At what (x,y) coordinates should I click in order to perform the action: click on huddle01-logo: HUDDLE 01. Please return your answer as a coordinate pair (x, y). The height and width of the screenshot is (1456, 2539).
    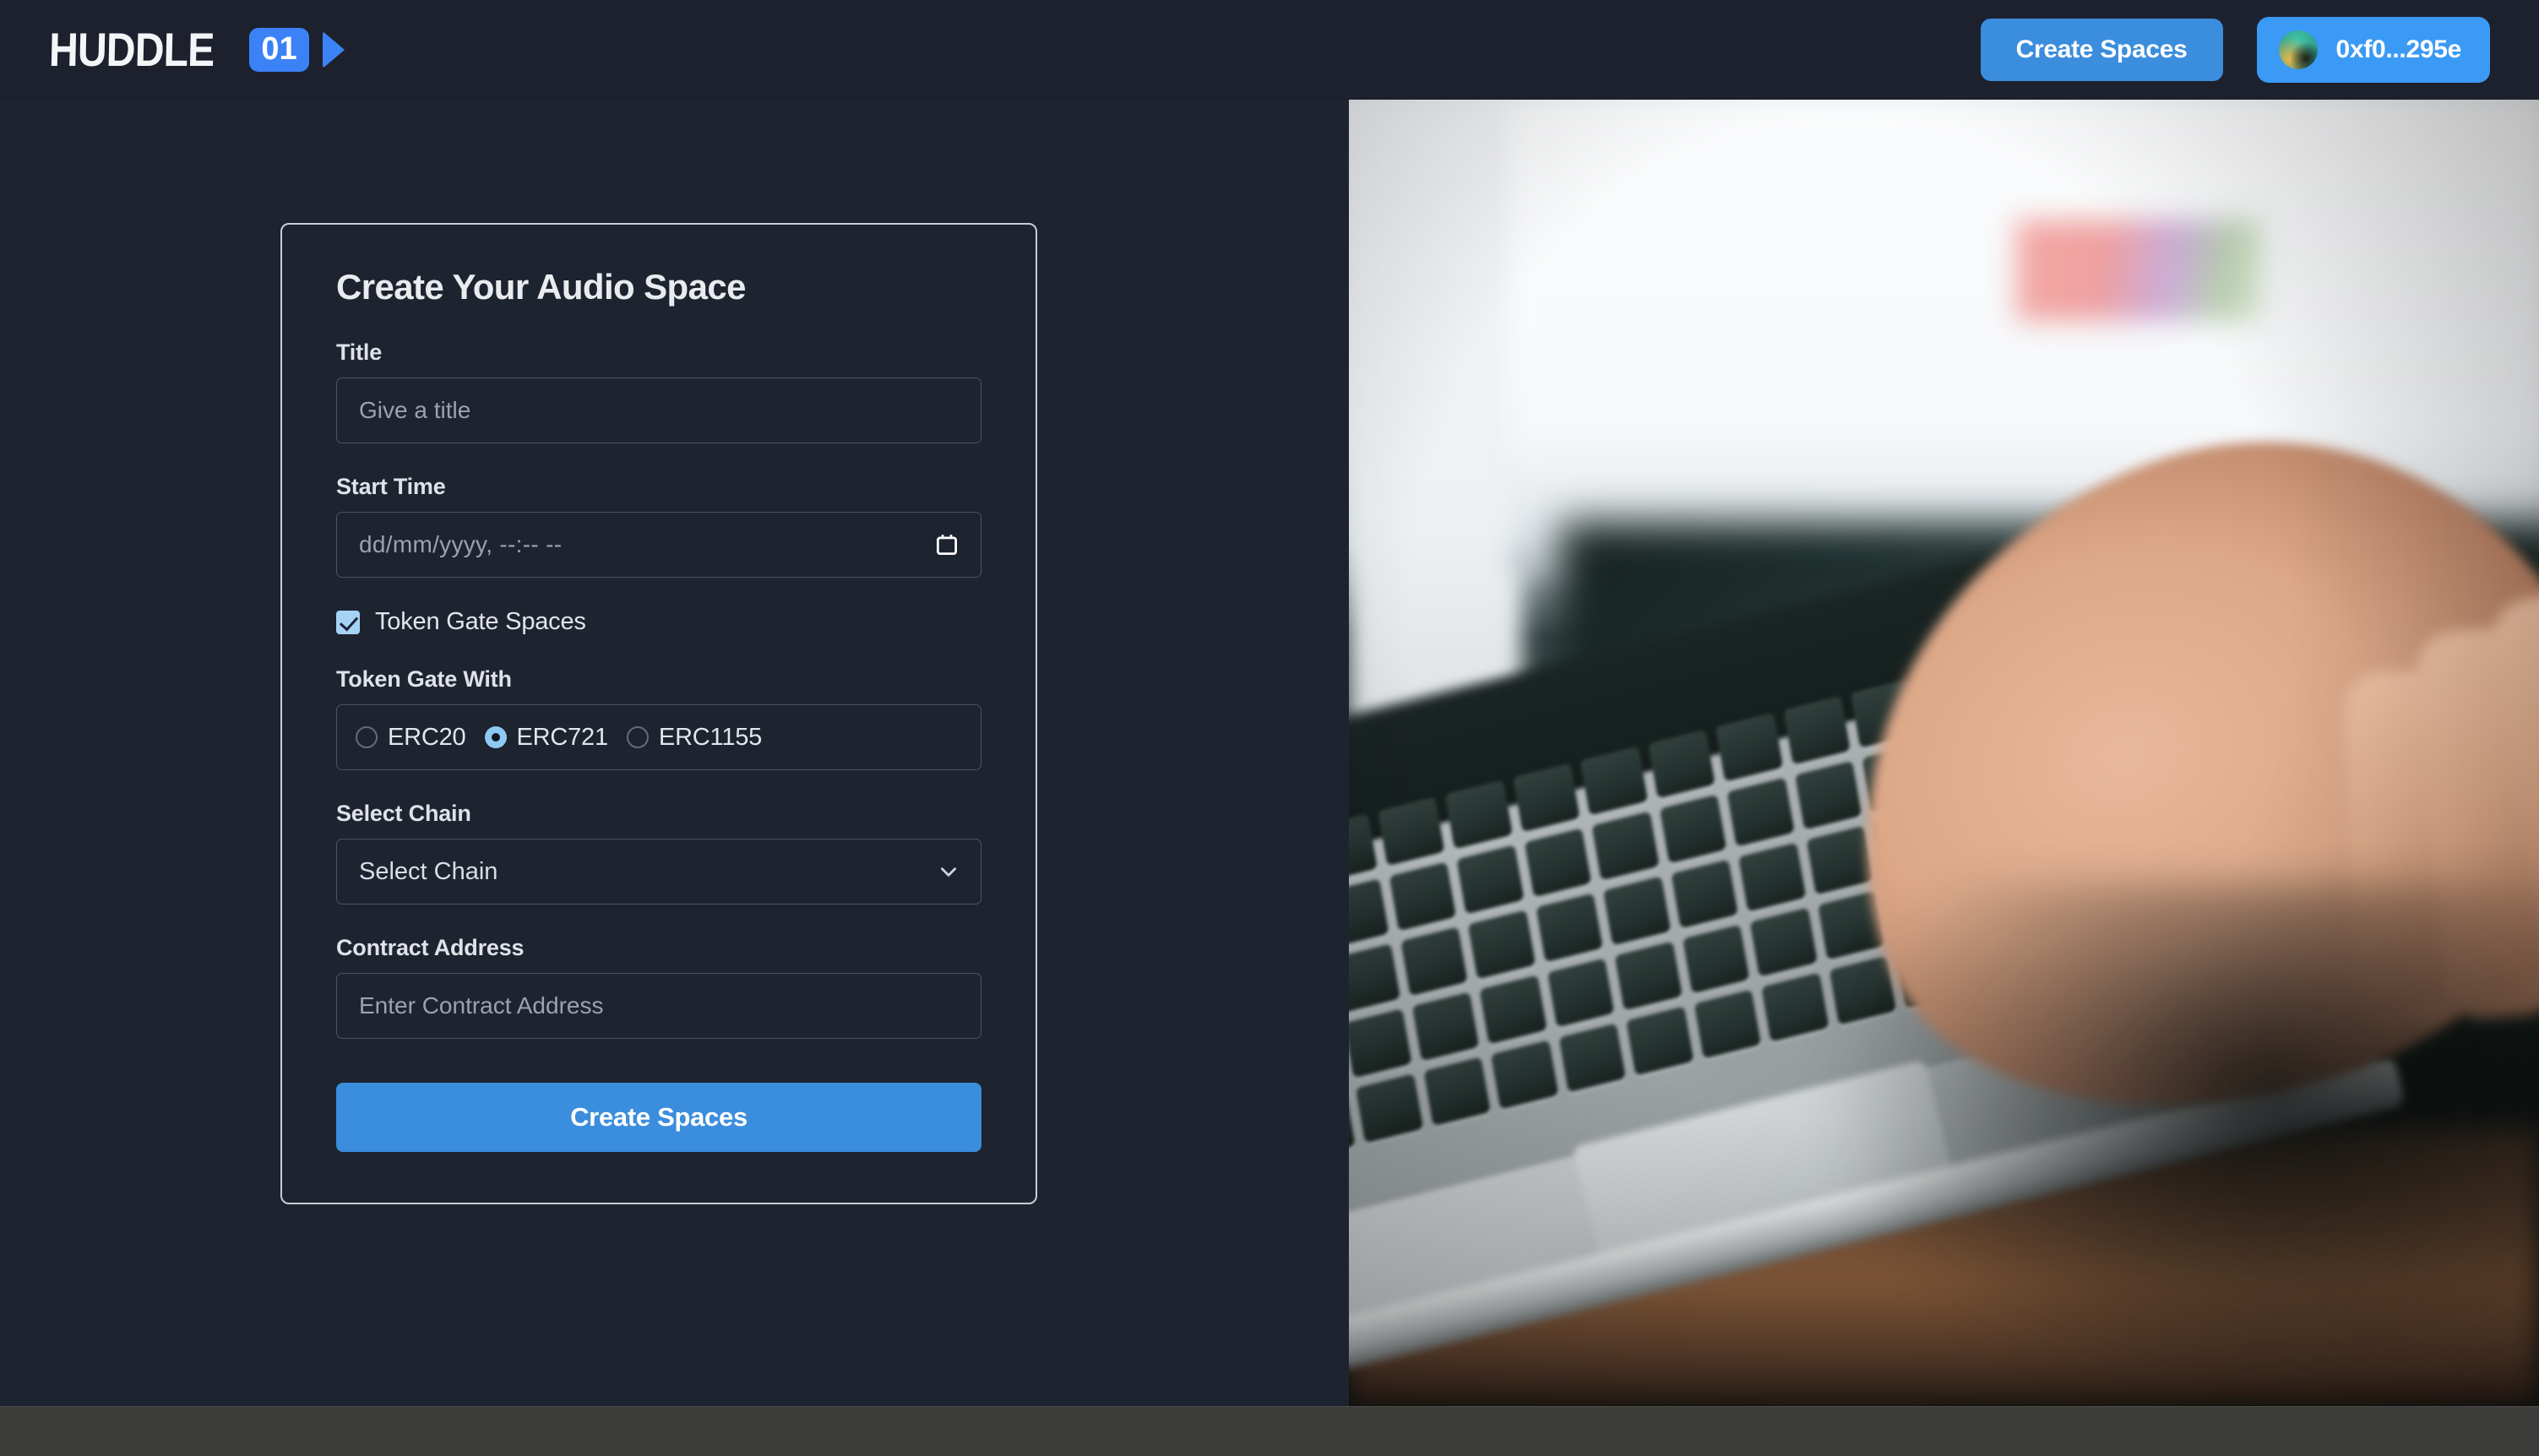
    Looking at the image, I should click on (196, 49).